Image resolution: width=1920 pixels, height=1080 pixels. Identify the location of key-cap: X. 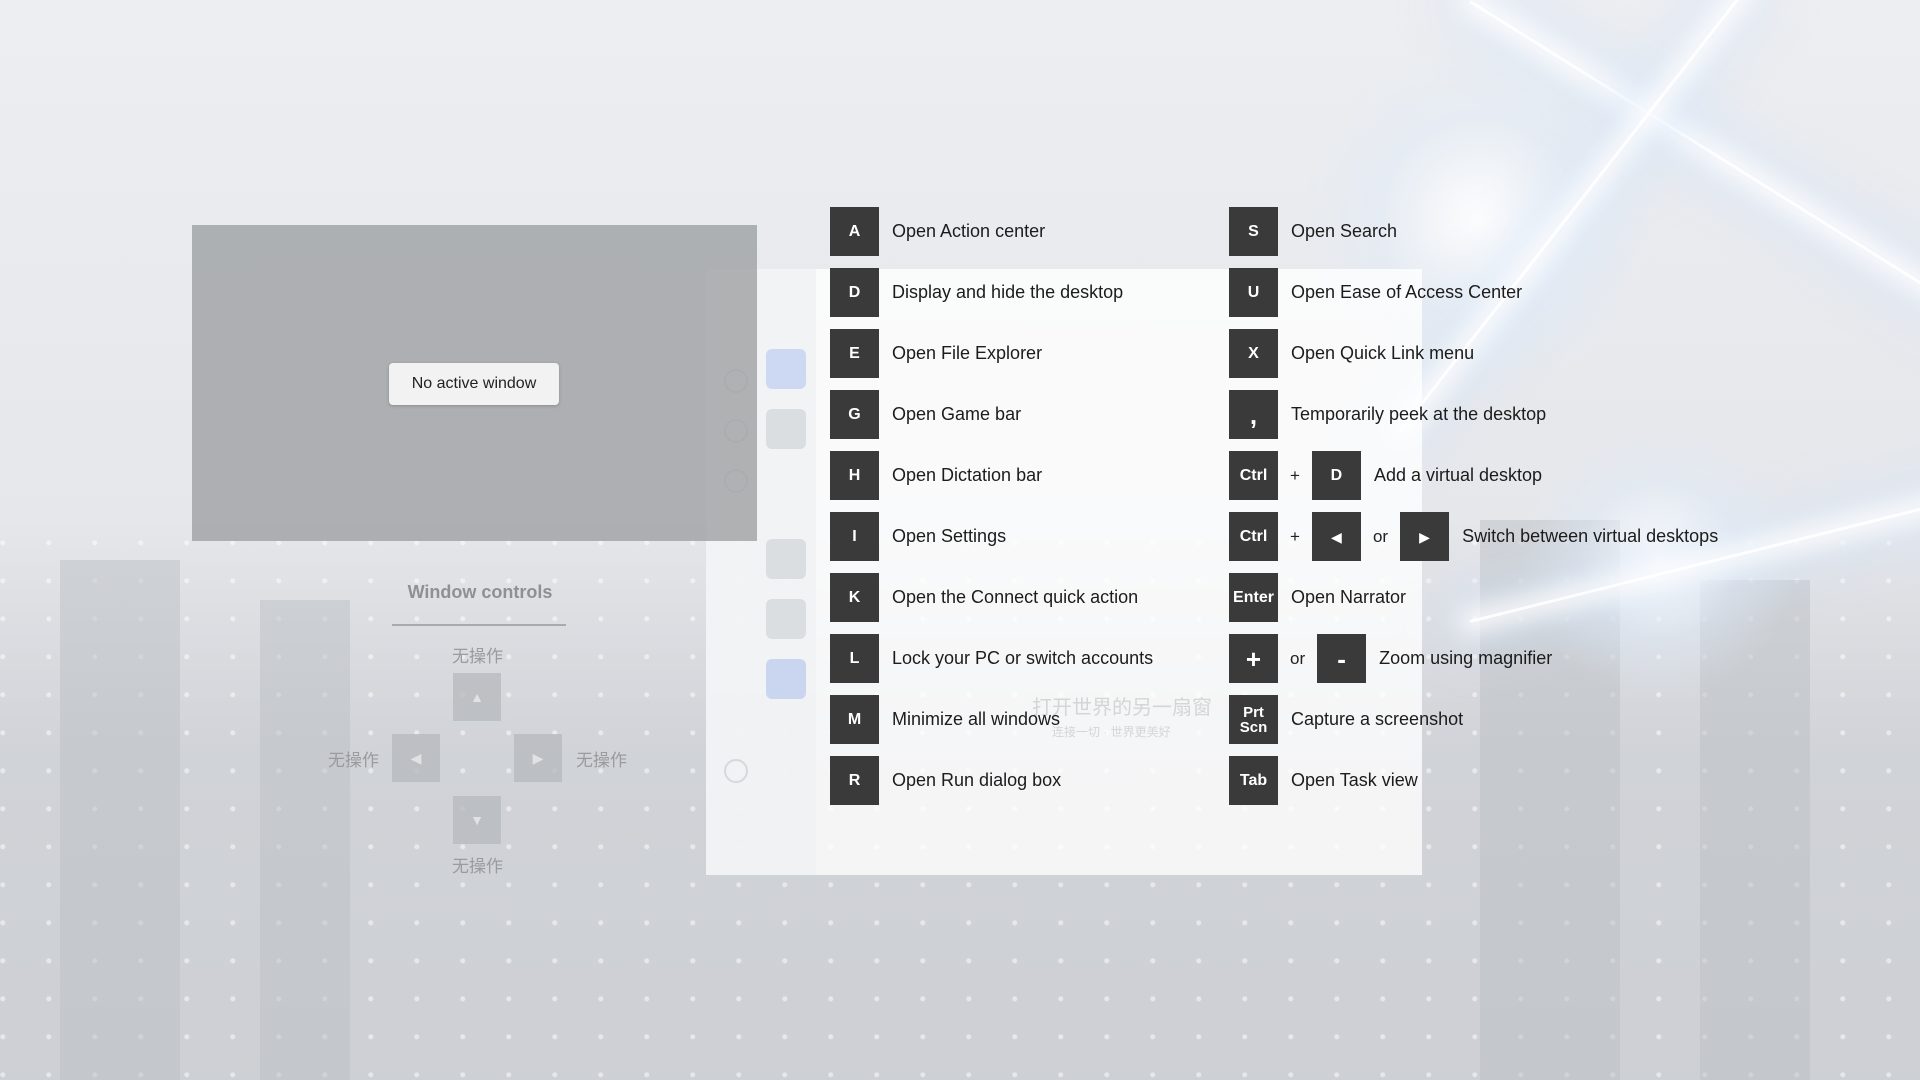
(1253, 353).